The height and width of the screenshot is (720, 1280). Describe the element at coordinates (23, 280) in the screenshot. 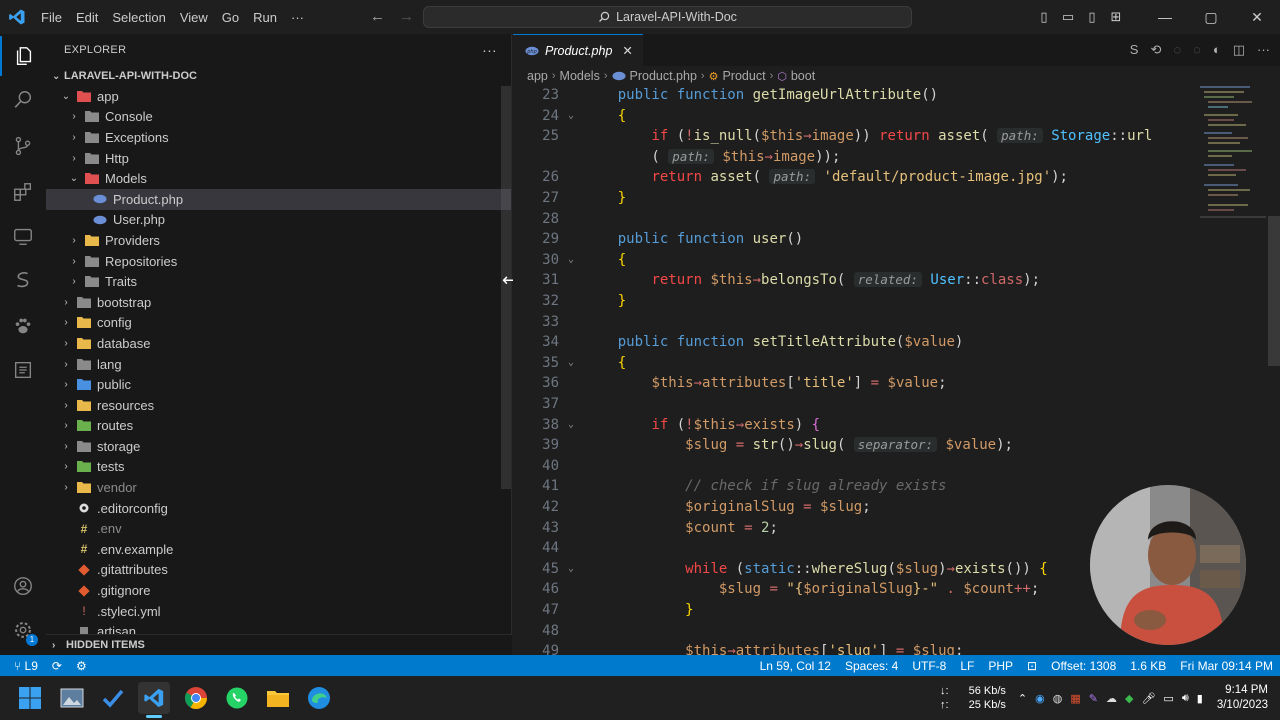

I see `laravel-extension-icon` at that location.